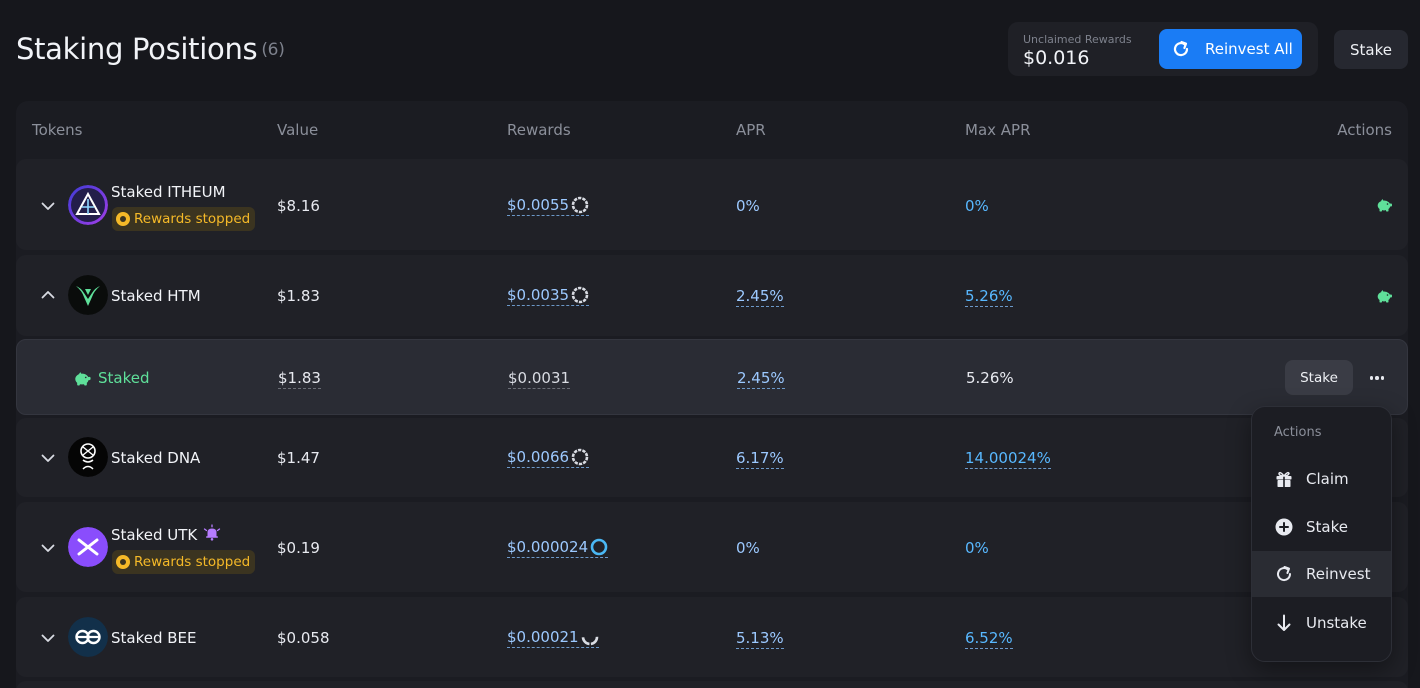 This screenshot has height=688, width=1420. I want to click on gift-icon, so click(1284, 479).